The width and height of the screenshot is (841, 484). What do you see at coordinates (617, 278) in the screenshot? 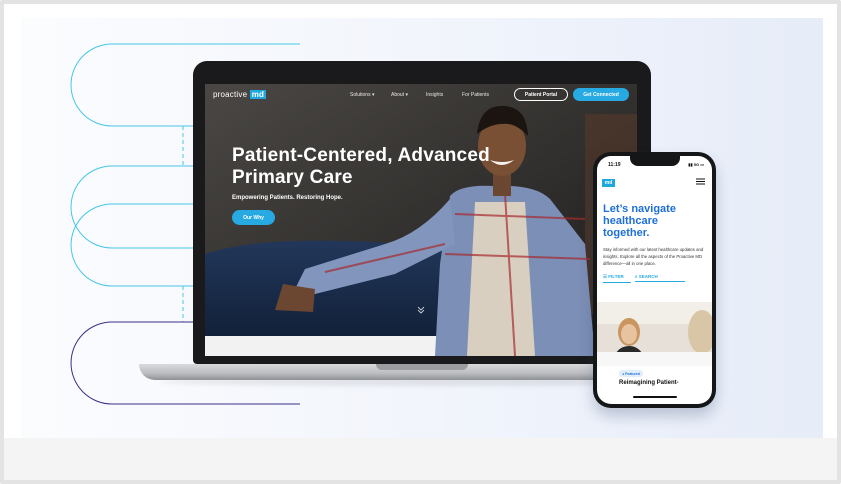
I see `filter-tab: ☰ FILTER` at bounding box center [617, 278].